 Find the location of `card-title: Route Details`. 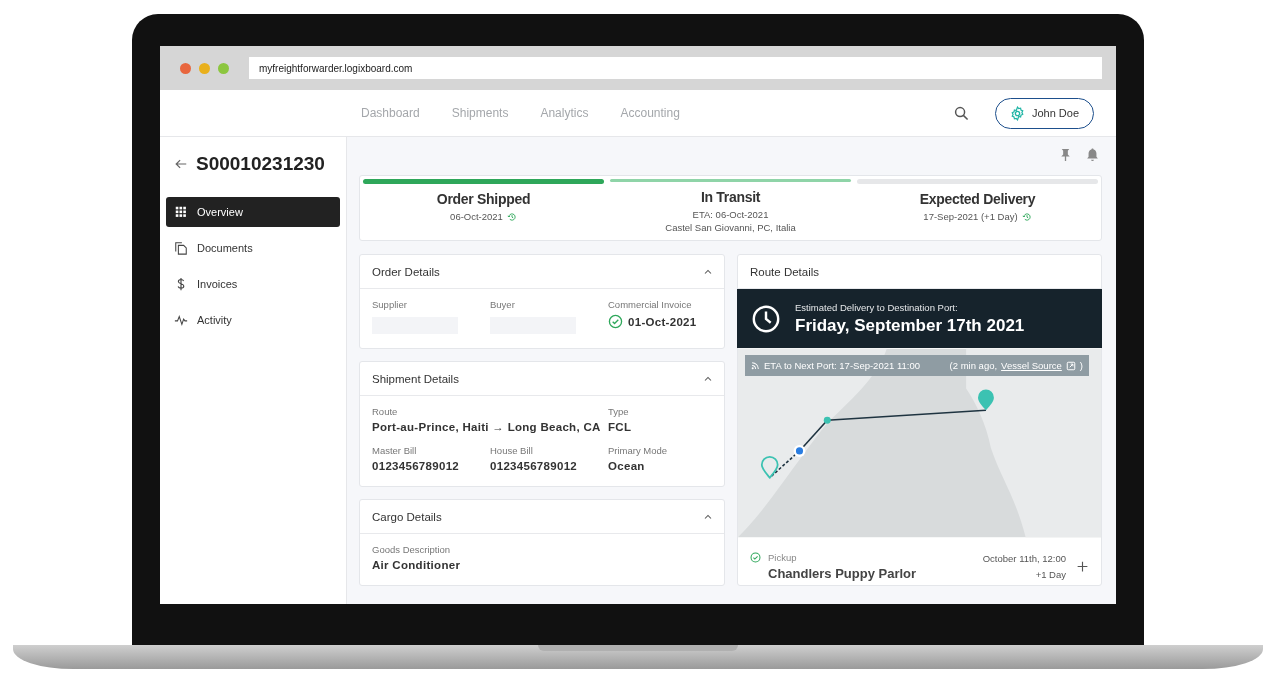

card-title: Route Details is located at coordinates (785, 271).